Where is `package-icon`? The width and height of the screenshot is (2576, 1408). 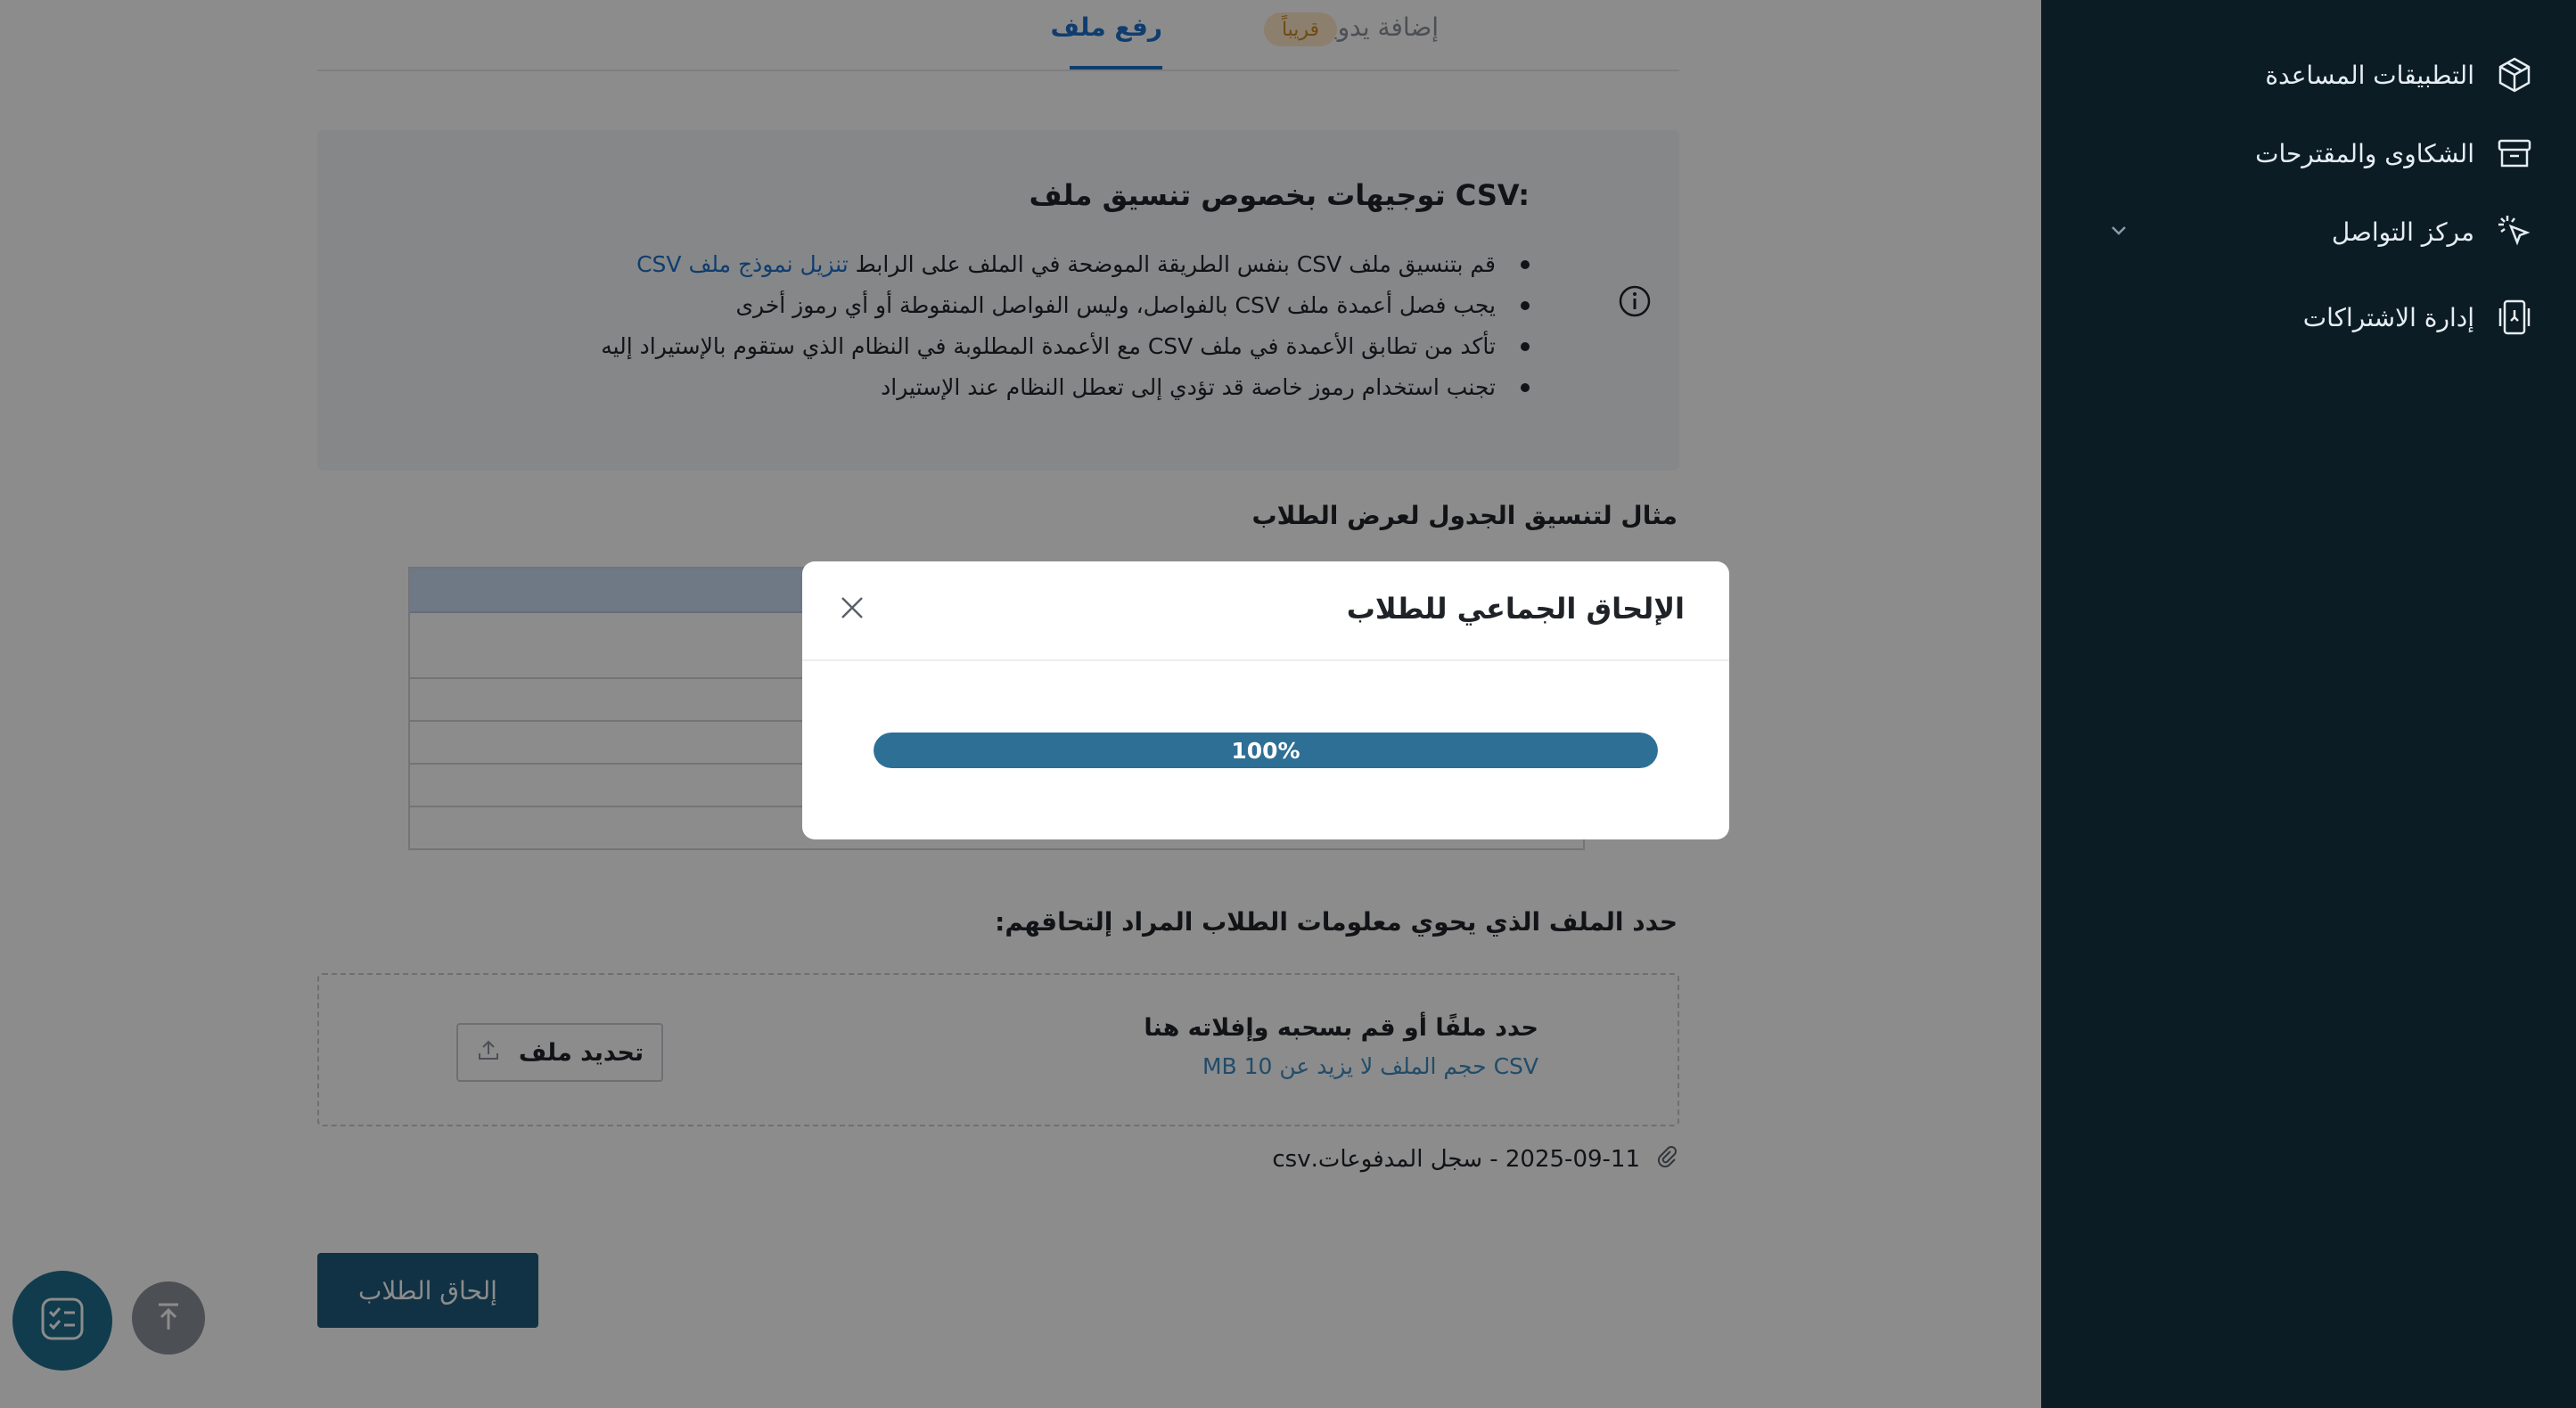
package-icon is located at coordinates (2514, 74).